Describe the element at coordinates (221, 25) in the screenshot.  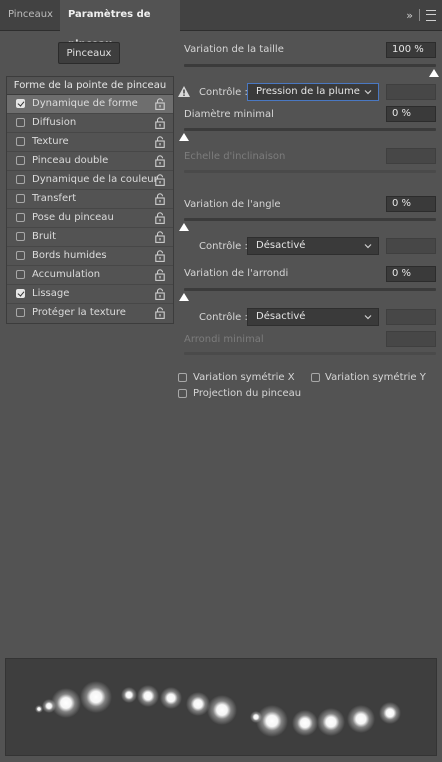
I see `panel-tab-bar: Pinceaux Paramètres de pinceau »` at that location.